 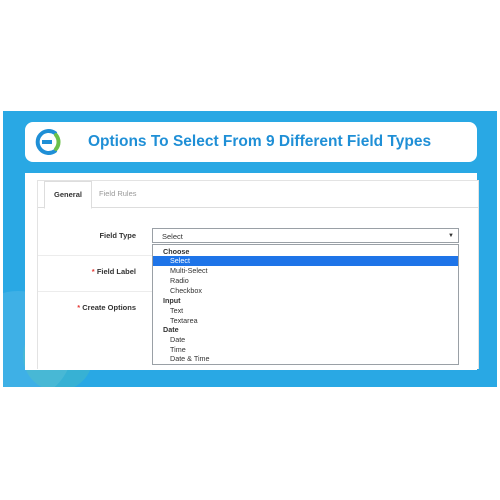 What do you see at coordinates (258, 195) in the screenshot?
I see `tab-bar: General Field Rules` at bounding box center [258, 195].